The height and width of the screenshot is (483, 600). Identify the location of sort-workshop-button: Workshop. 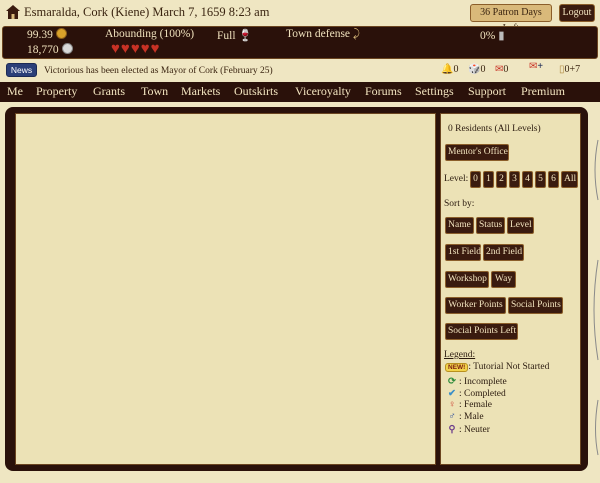
(467, 279).